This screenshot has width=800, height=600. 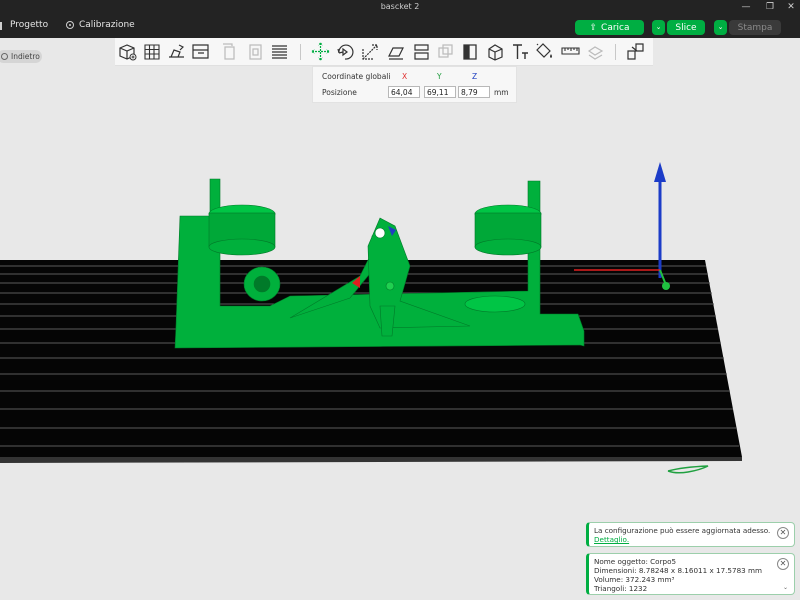 What do you see at coordinates (658, 27) in the screenshot?
I see `slice-dropdown: ⌄` at bounding box center [658, 27].